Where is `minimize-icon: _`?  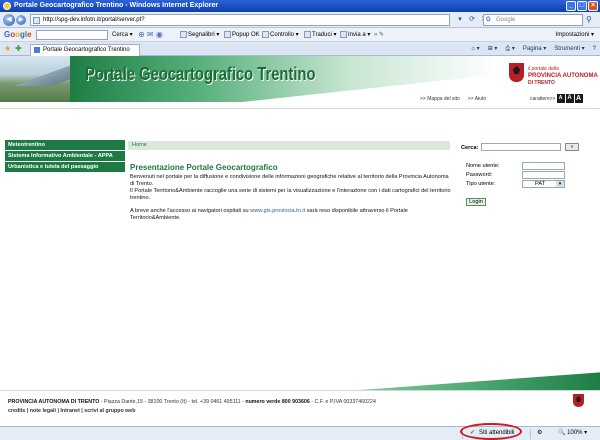 minimize-icon: _ is located at coordinates (571, 6).